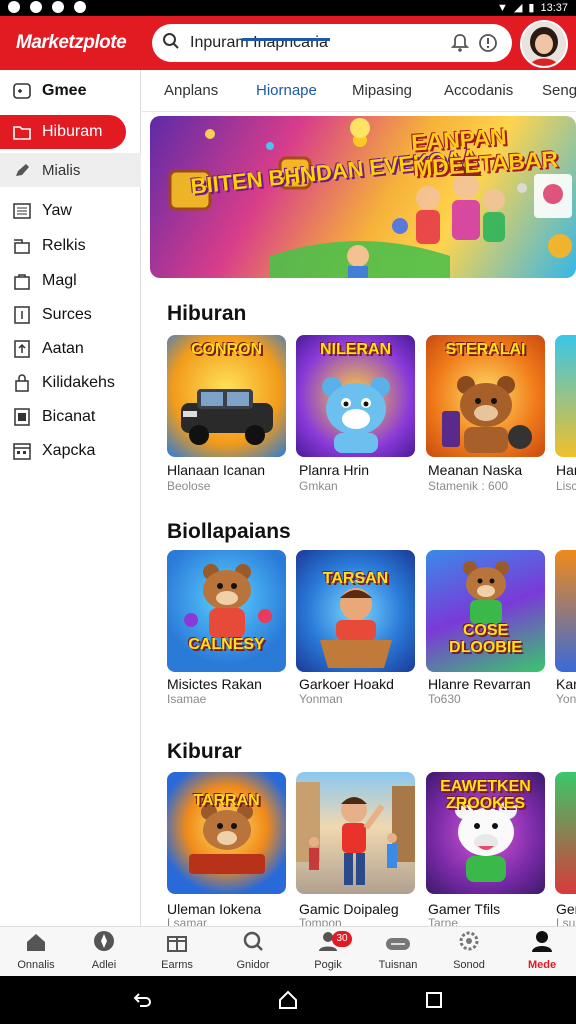 Image resolution: width=576 pixels, height=1024 pixels. I want to click on car-icon, so click(227, 417).